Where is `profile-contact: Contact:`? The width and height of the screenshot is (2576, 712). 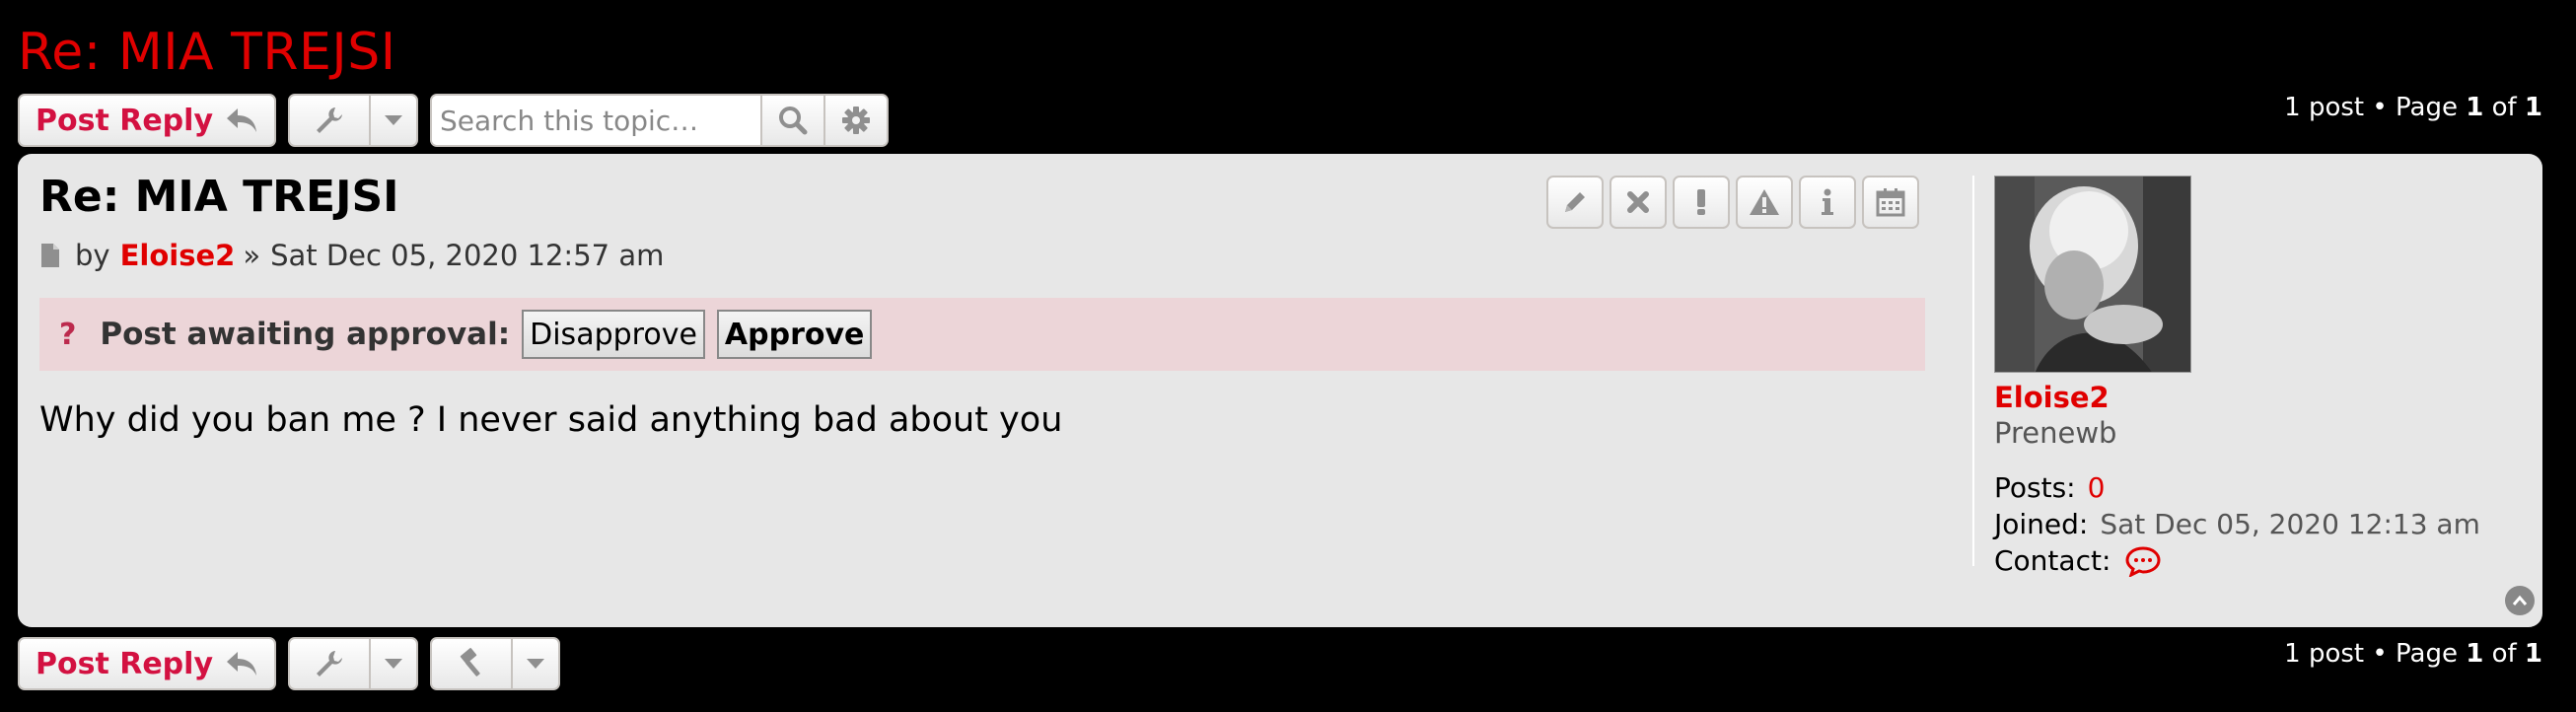
profile-contact: Contact: is located at coordinates (2260, 561).